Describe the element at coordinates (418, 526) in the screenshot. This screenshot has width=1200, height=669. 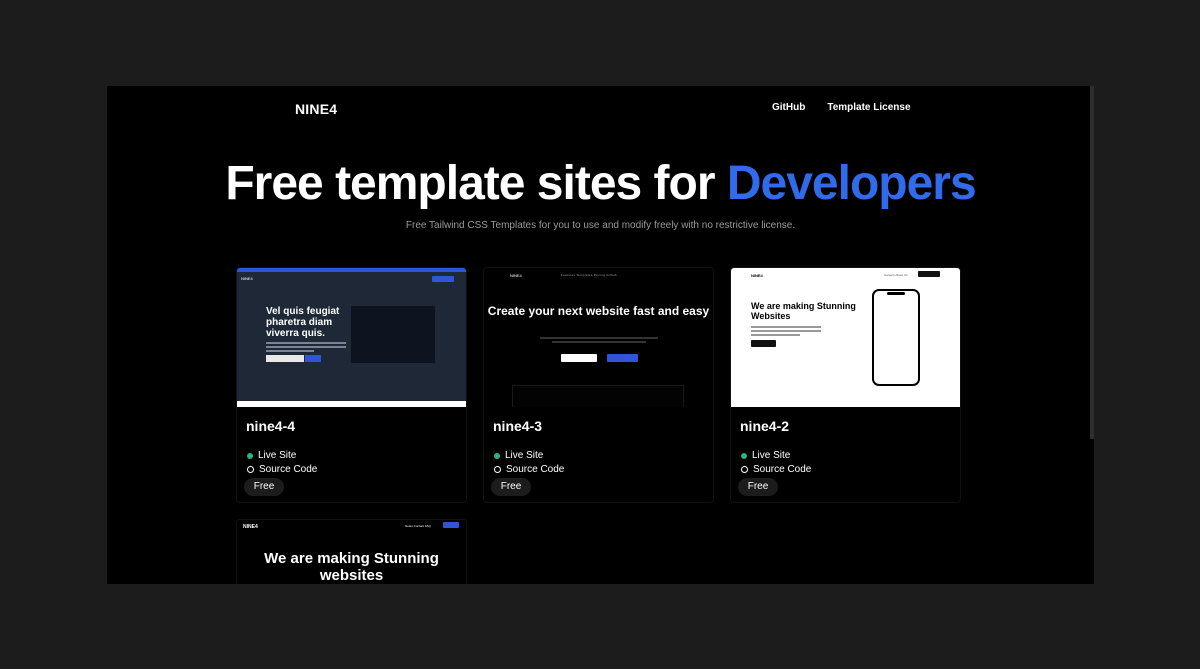
I see `thumb-nav: Notes Contact FAQ` at that location.